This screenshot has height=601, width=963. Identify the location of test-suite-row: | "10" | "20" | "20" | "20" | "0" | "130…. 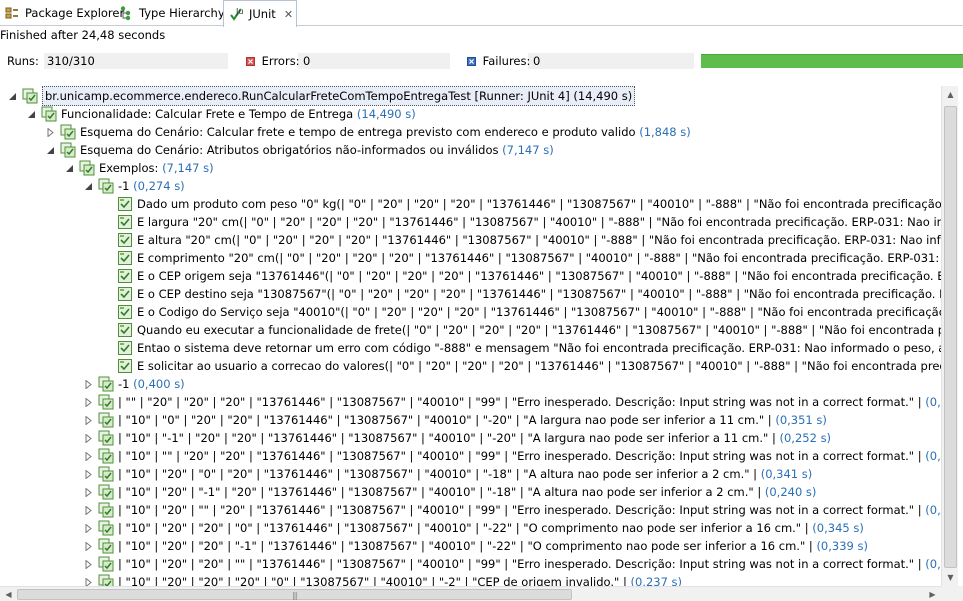
(341, 579).